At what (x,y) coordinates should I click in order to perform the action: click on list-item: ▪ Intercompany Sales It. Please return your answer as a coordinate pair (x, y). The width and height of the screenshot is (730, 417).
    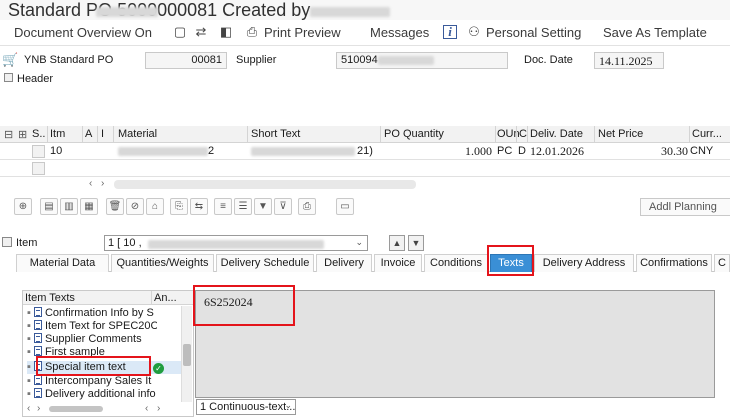
    Looking at the image, I should click on (100, 381).